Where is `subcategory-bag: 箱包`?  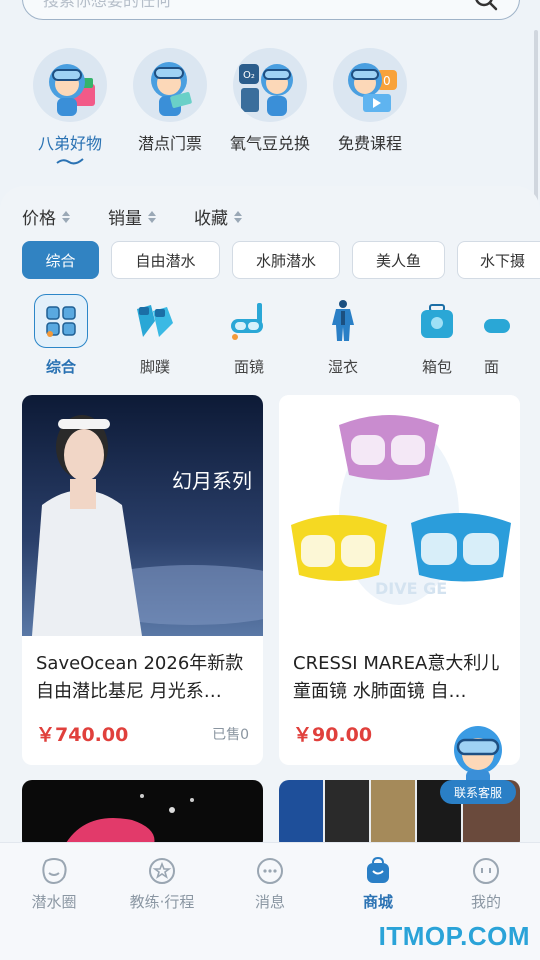 subcategory-bag: 箱包 is located at coordinates (437, 335).